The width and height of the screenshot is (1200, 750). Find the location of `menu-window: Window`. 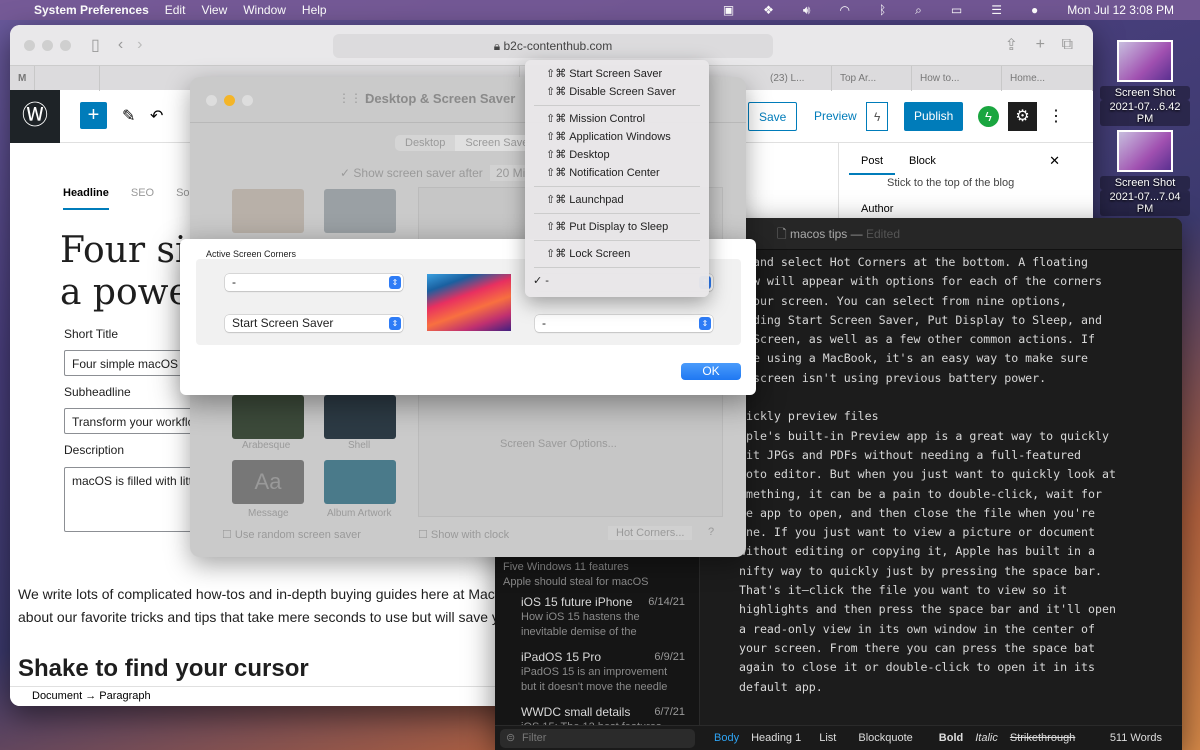

menu-window: Window is located at coordinates (264, 10).